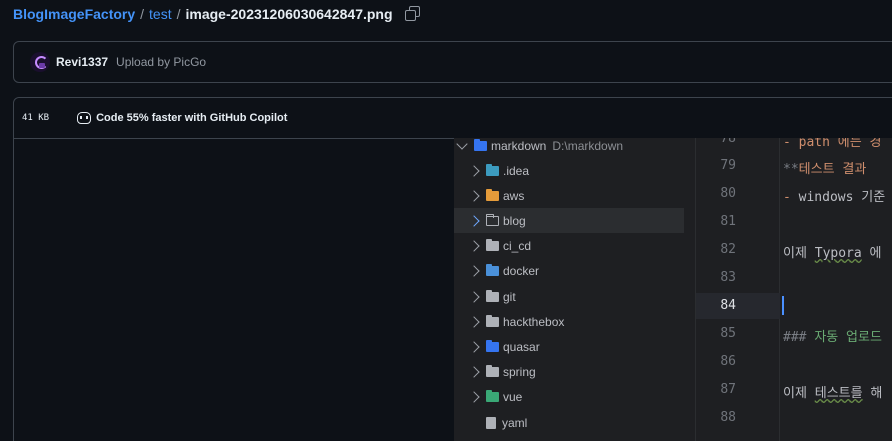 This screenshot has width=892, height=441. What do you see at coordinates (575, 245) in the screenshot?
I see `tree-item: ci_cd` at bounding box center [575, 245].